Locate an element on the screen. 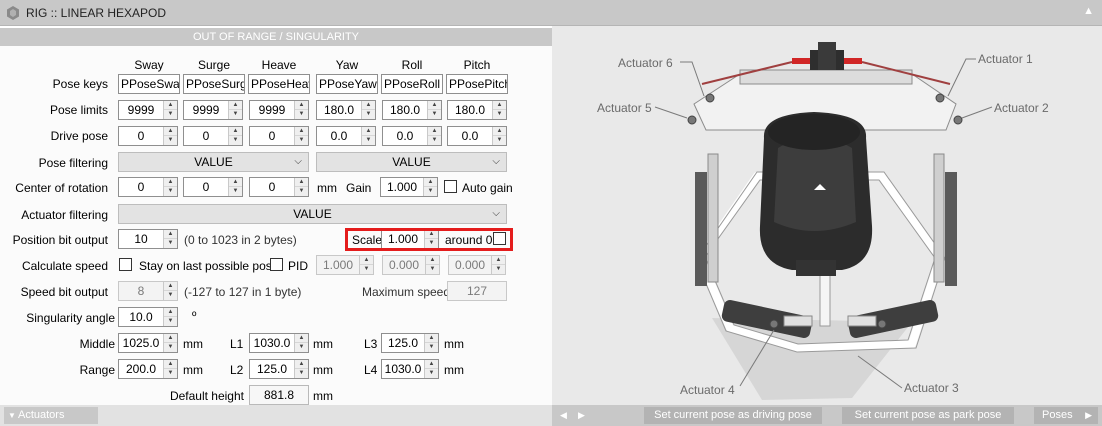 This screenshot has height=426, width=1102. pose-key-sway-input: PPoseSway is located at coordinates (149, 84).